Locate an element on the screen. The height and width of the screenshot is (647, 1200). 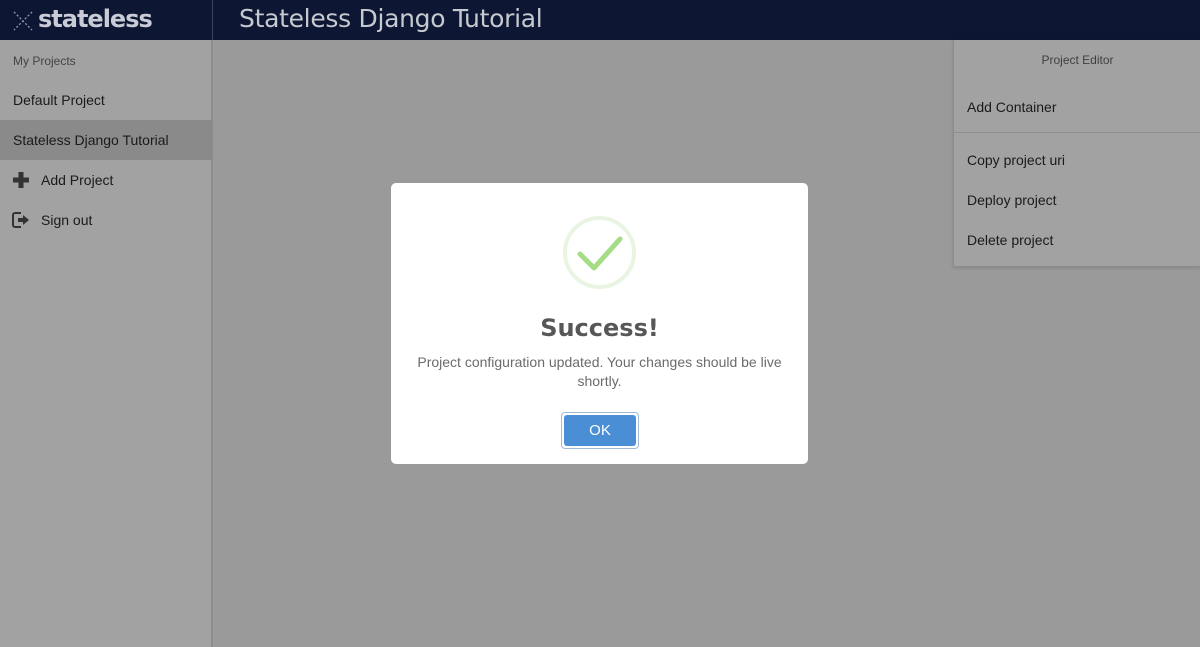
delete-project-menu-item: Delete project is located at coordinates (1010, 240).